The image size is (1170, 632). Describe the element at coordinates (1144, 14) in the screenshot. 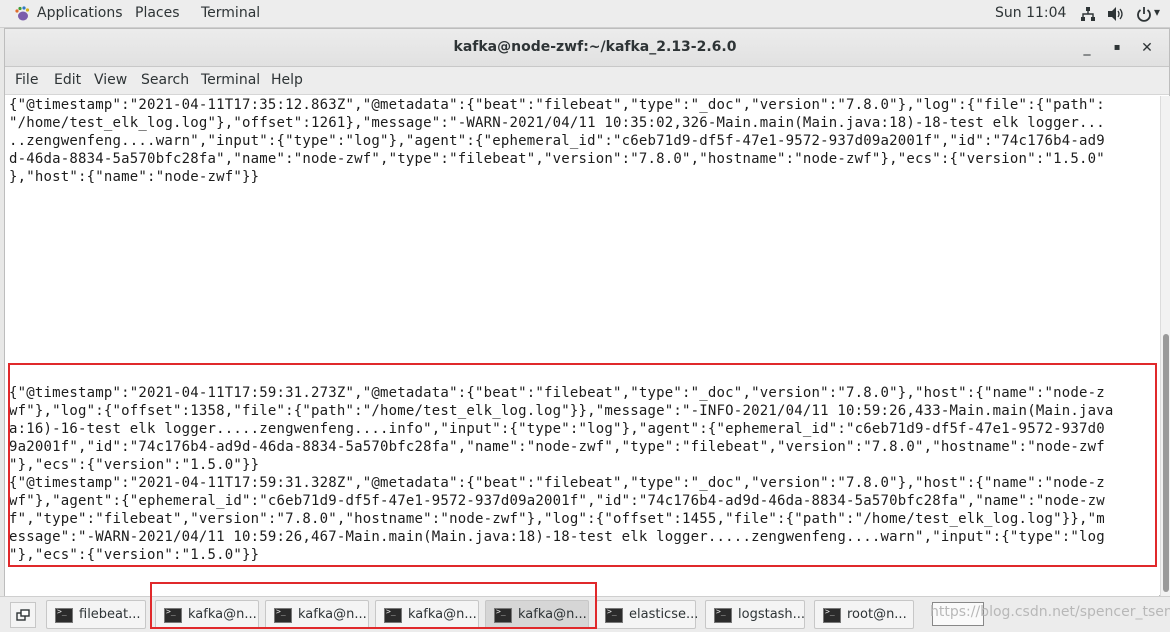

I see `power-icon` at that location.